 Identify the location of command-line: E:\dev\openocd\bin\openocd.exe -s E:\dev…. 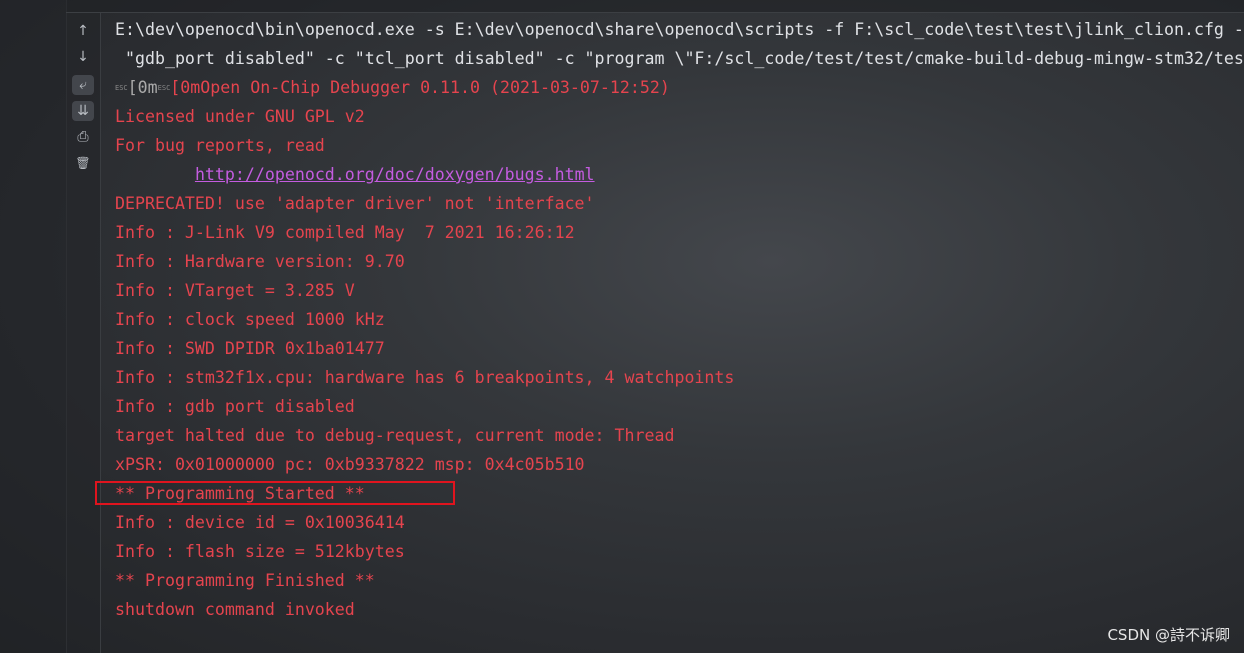
(679, 29).